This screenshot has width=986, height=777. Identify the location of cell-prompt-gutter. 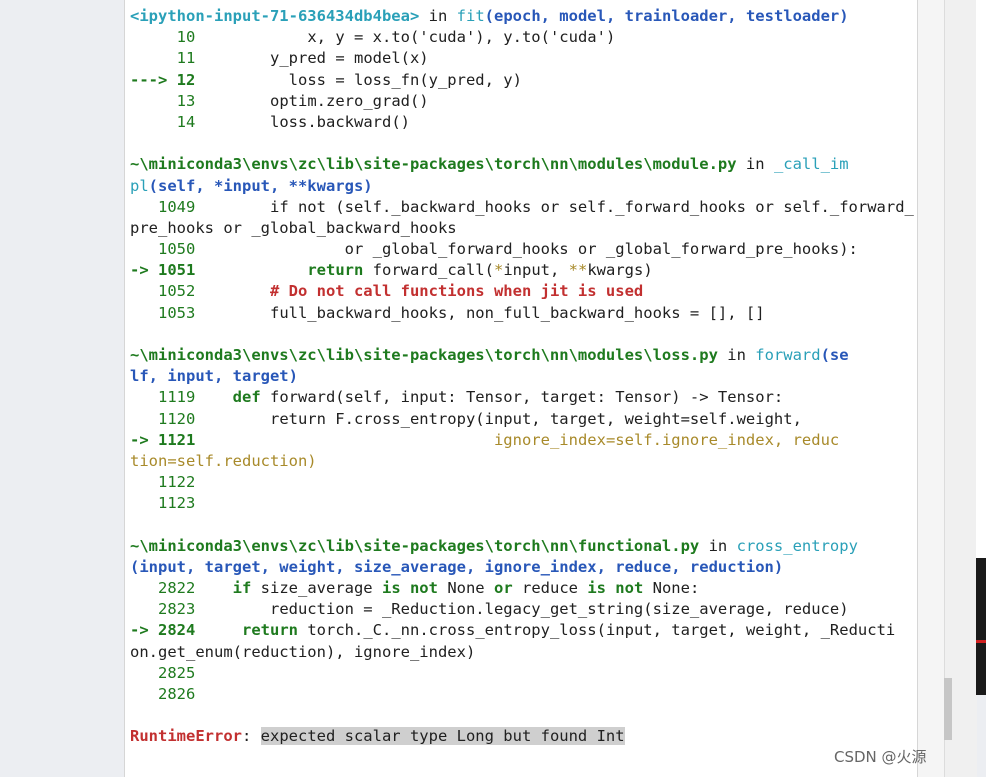
(62, 388).